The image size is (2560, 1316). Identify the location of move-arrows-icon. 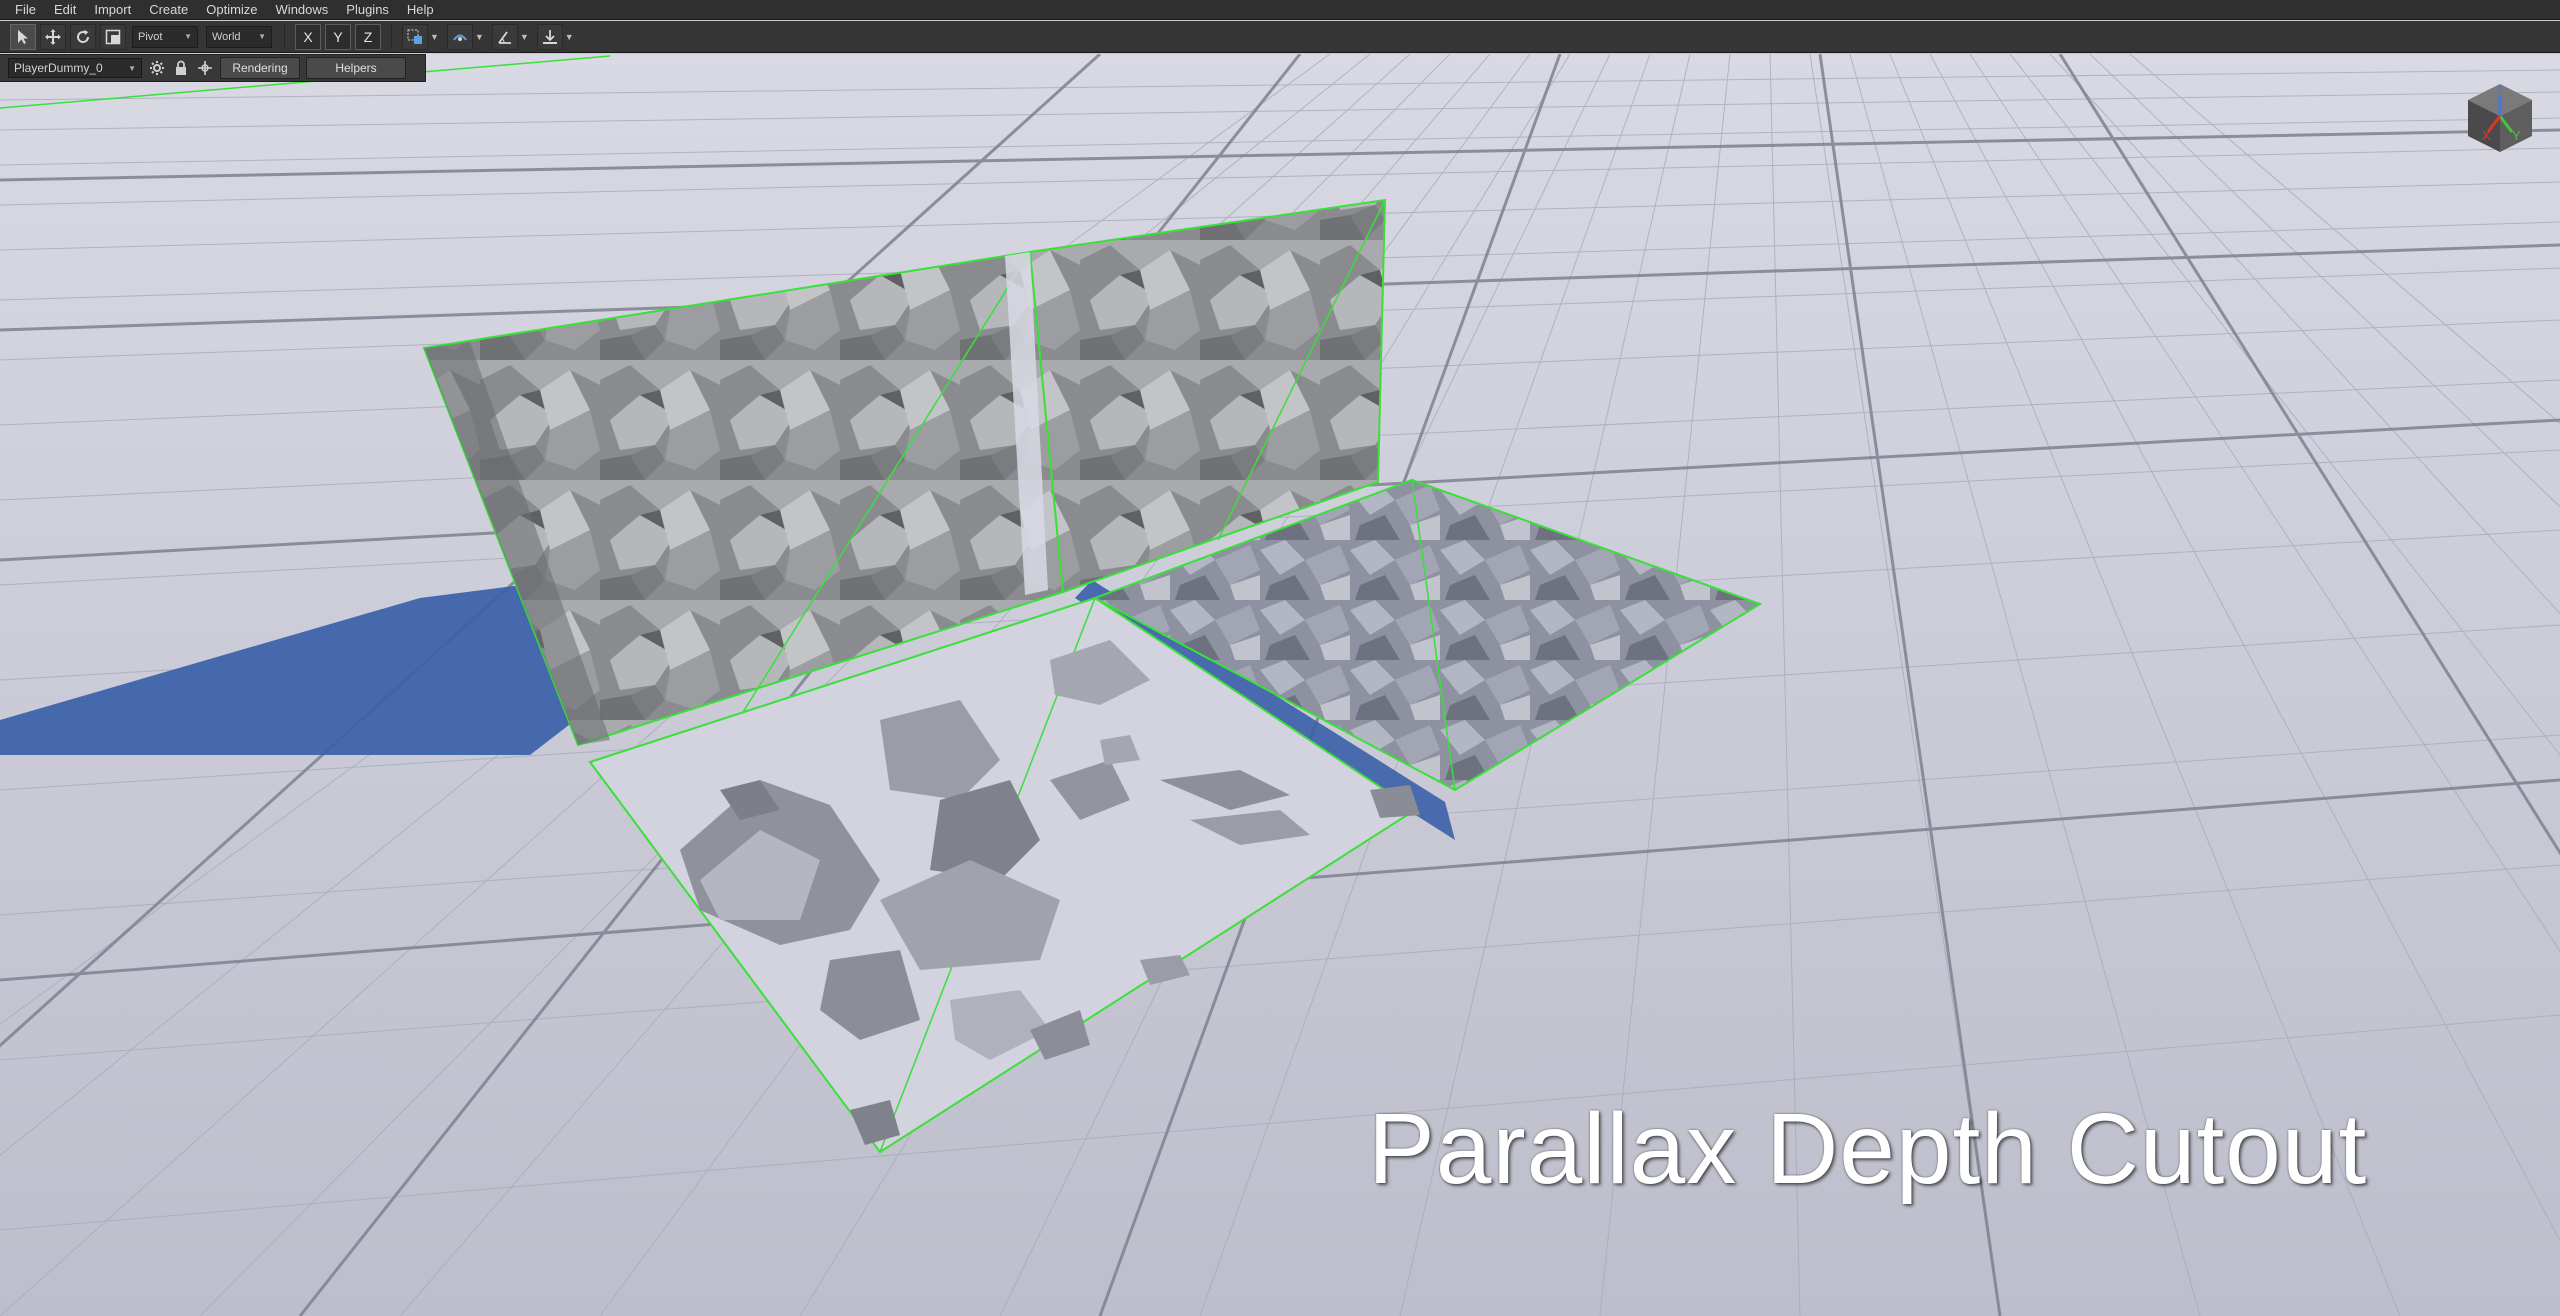
(53, 36).